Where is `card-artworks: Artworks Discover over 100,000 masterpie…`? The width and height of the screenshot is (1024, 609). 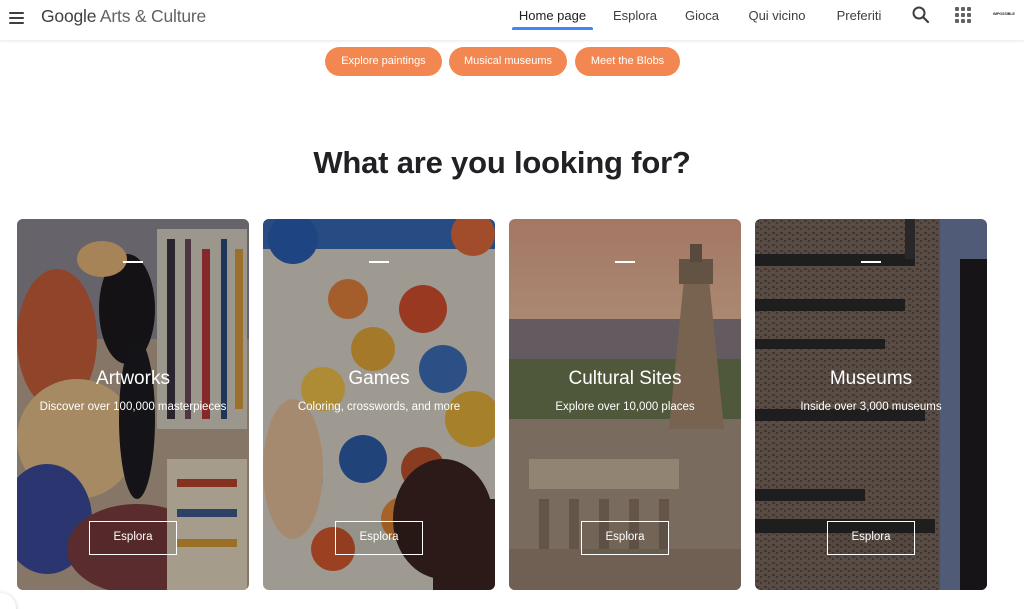
card-artworks: Artworks Discover over 100,000 masterpie… is located at coordinates (133, 404).